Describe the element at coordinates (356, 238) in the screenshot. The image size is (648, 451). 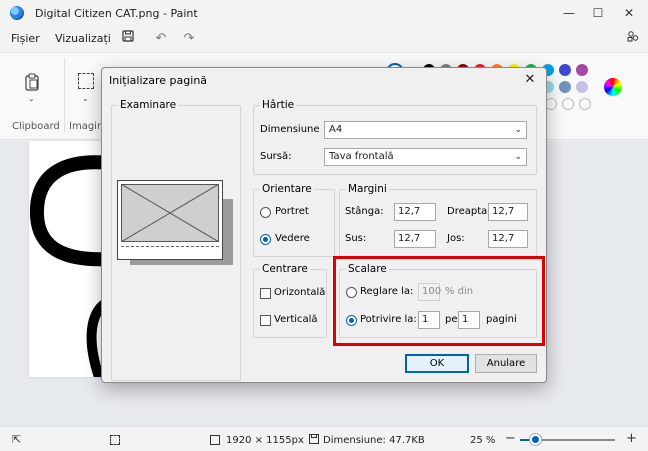
I see `margin-top-label: Sus:` at that location.